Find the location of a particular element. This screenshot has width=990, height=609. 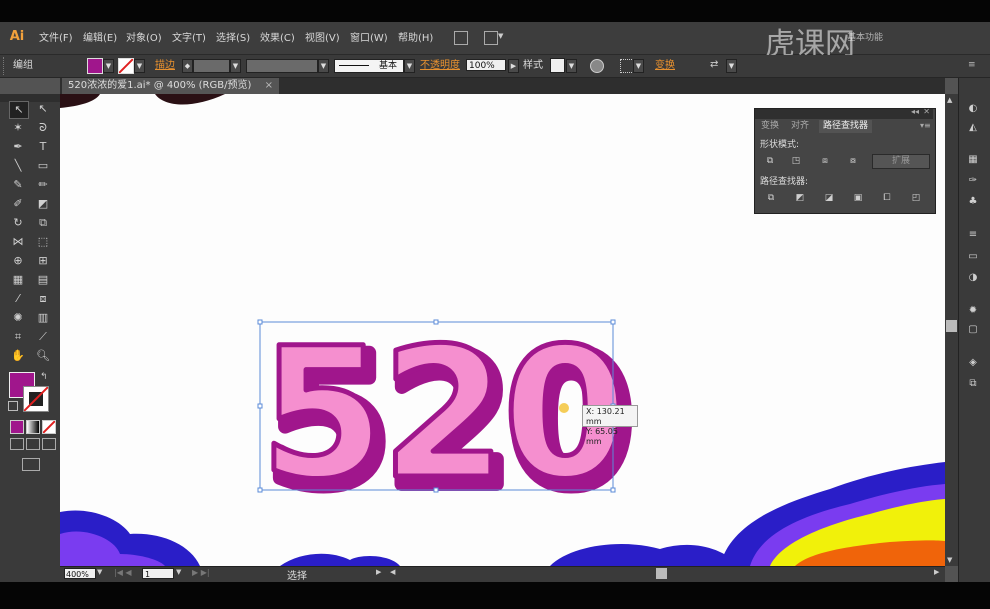

selection-tool-icon: ↖ is located at coordinates (19, 110).